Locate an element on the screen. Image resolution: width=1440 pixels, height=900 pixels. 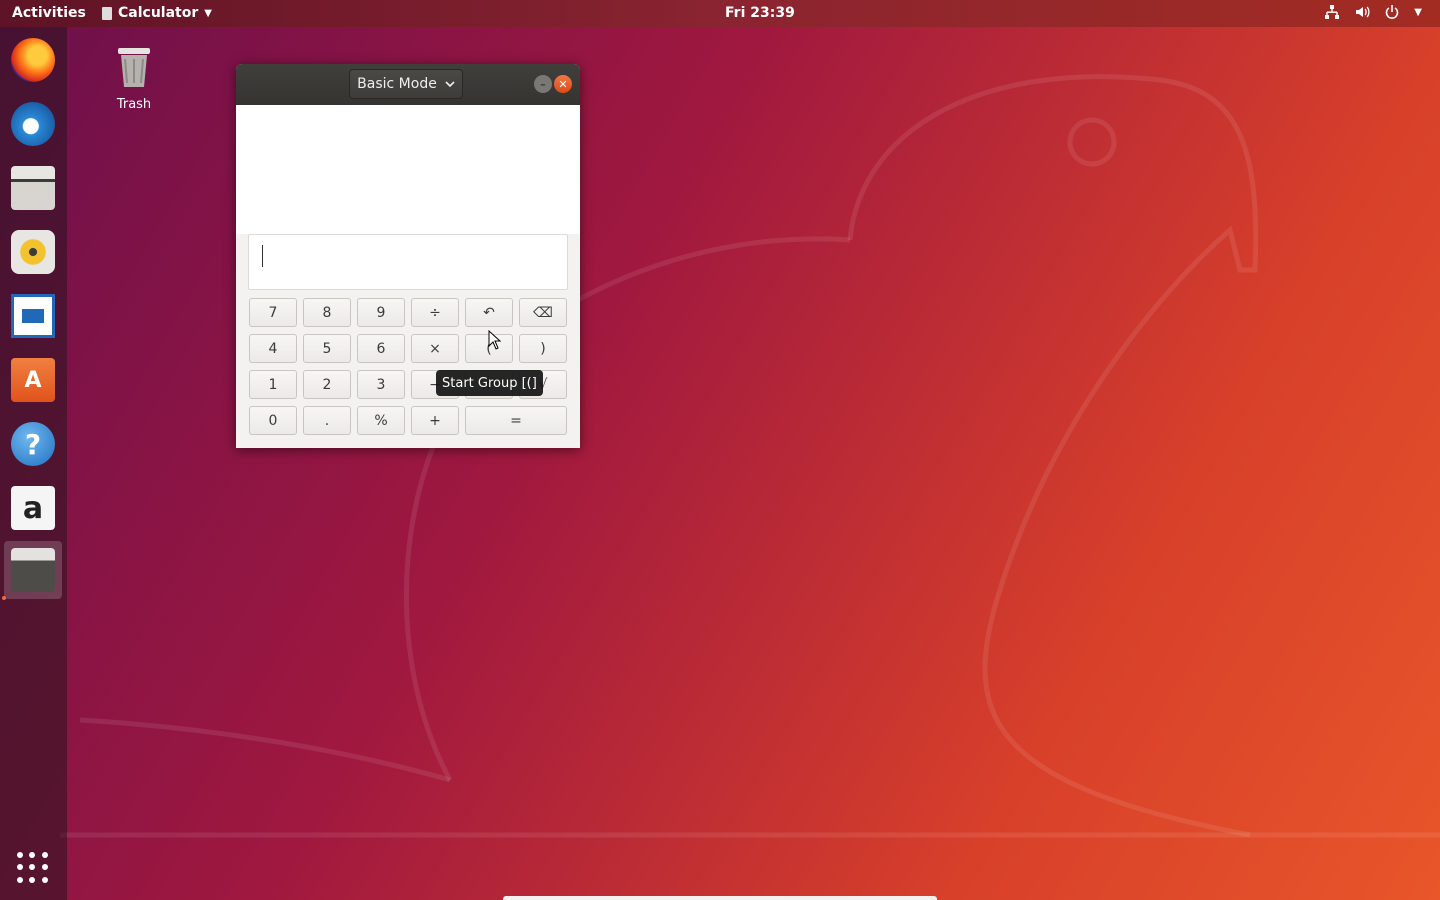
dock: A ? a is located at coordinates (33, 463).